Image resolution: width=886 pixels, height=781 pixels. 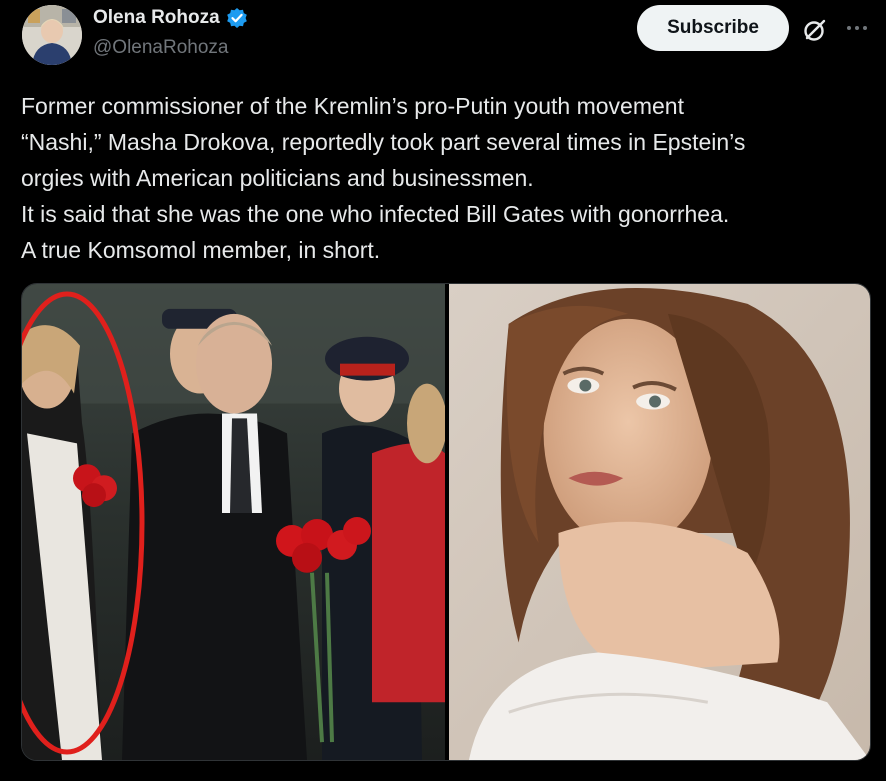 What do you see at coordinates (201, 250) in the screenshot?
I see `tweet-line: A true Komsomol member, in short.` at bounding box center [201, 250].